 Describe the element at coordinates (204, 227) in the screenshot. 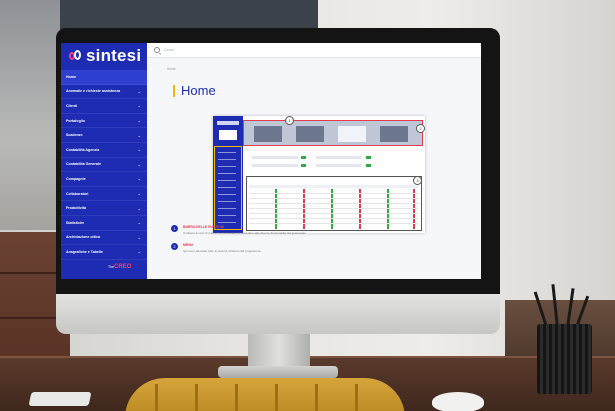

I see `legend-title: BARRA DELLE FUNZIONI` at that location.